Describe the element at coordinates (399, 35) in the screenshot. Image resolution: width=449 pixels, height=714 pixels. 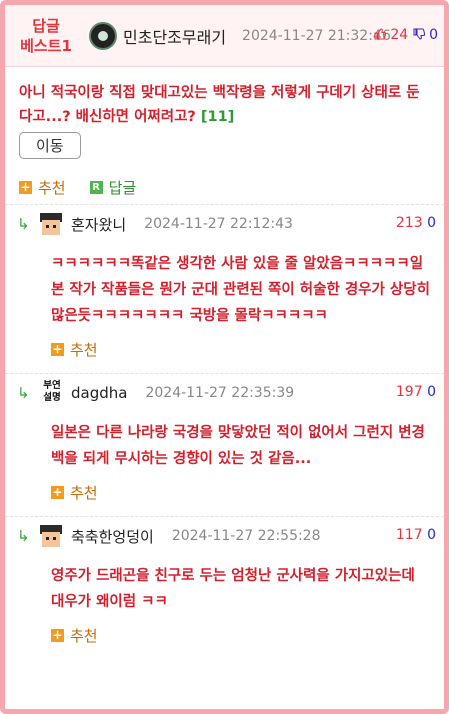
I see `upvote-count: 24` at that location.